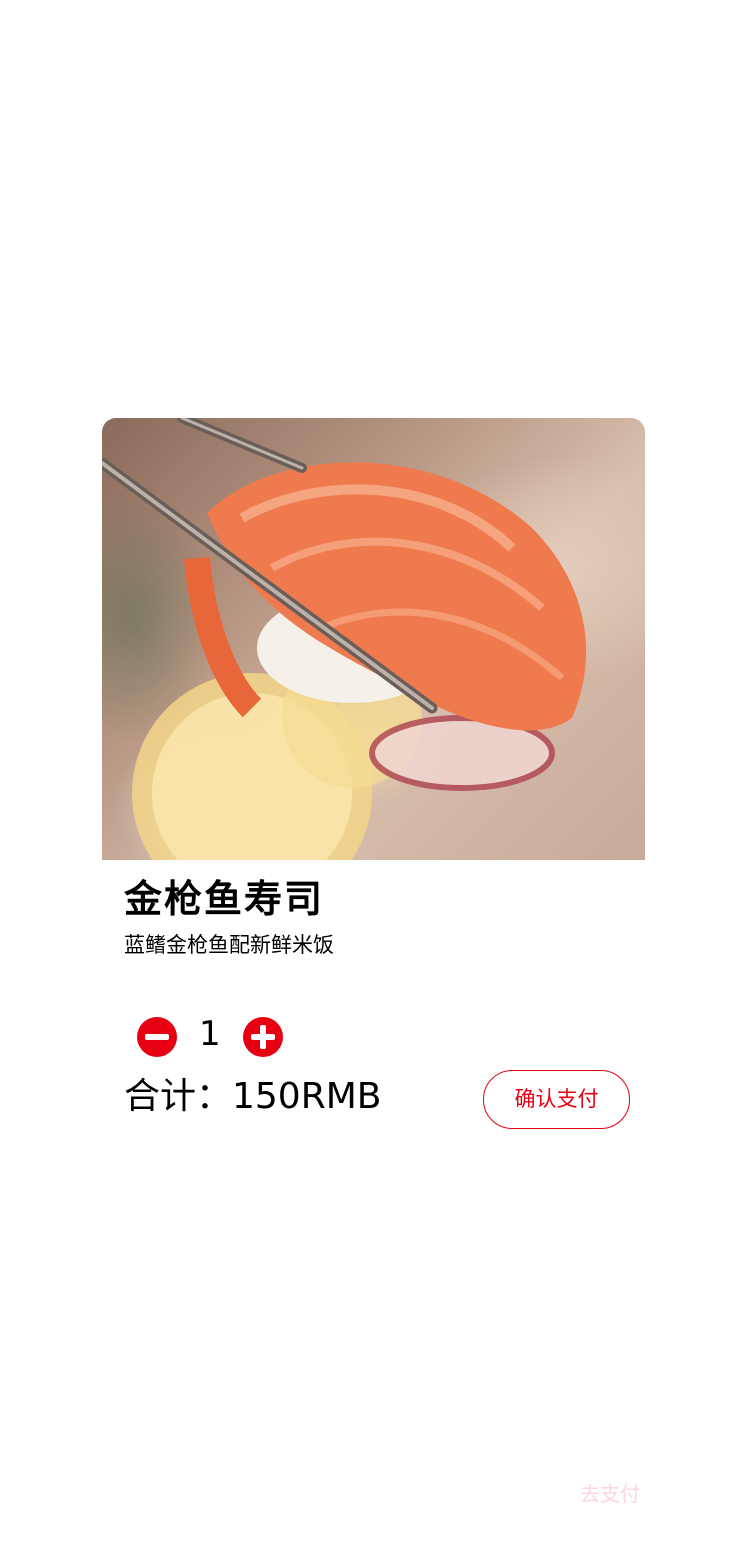 This screenshot has height=1545, width=750. What do you see at coordinates (610, 1494) in the screenshot?
I see `watermark-text: 去支付` at bounding box center [610, 1494].